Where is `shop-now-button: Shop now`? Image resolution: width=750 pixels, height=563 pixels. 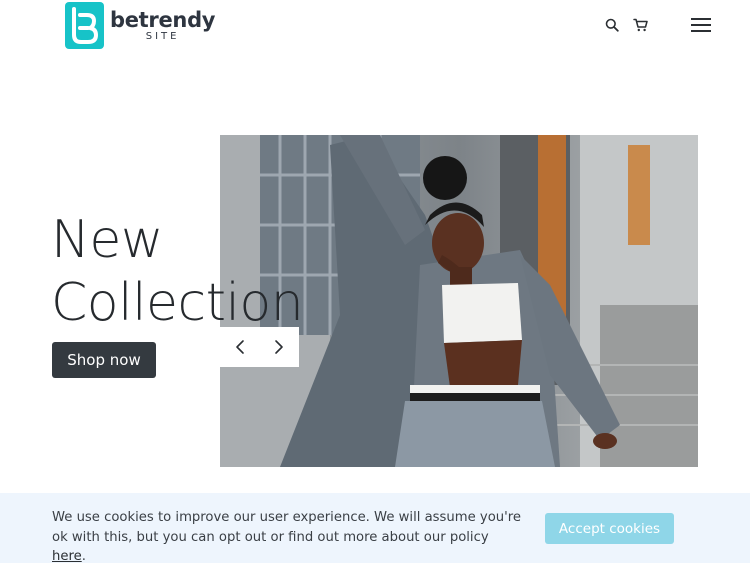 shop-now-button: Shop now is located at coordinates (104, 360).